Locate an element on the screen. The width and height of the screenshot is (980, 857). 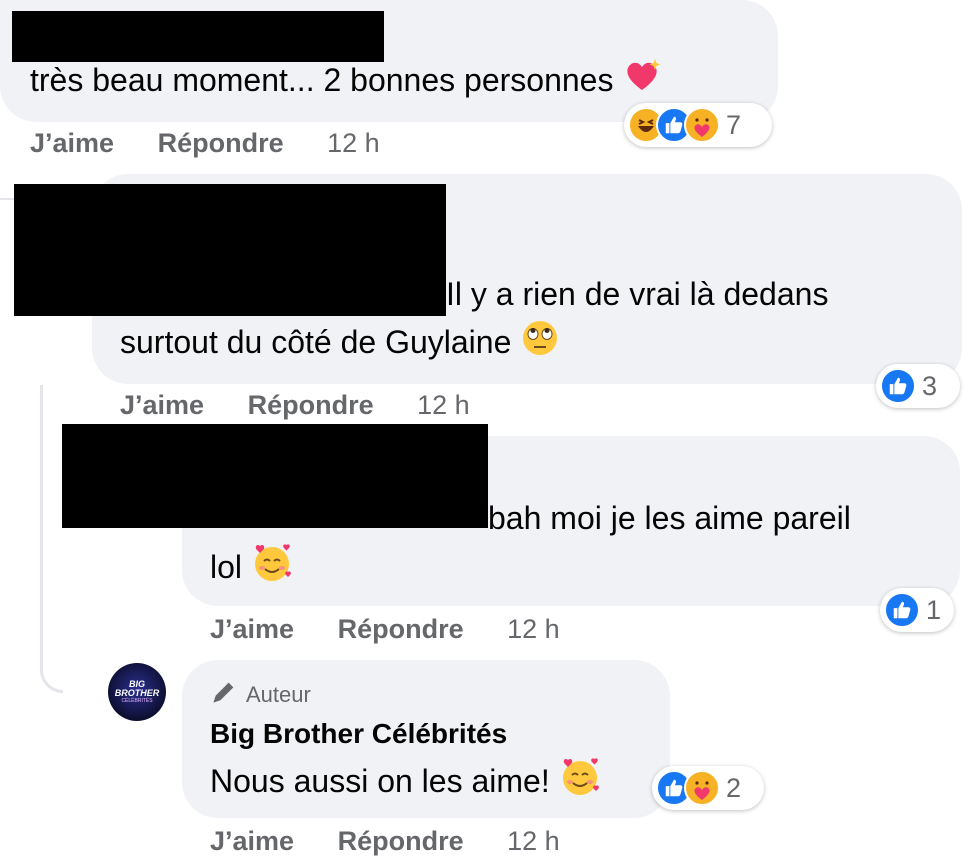
avatar-label: CÉLÉBRITÉS is located at coordinates (137, 700).